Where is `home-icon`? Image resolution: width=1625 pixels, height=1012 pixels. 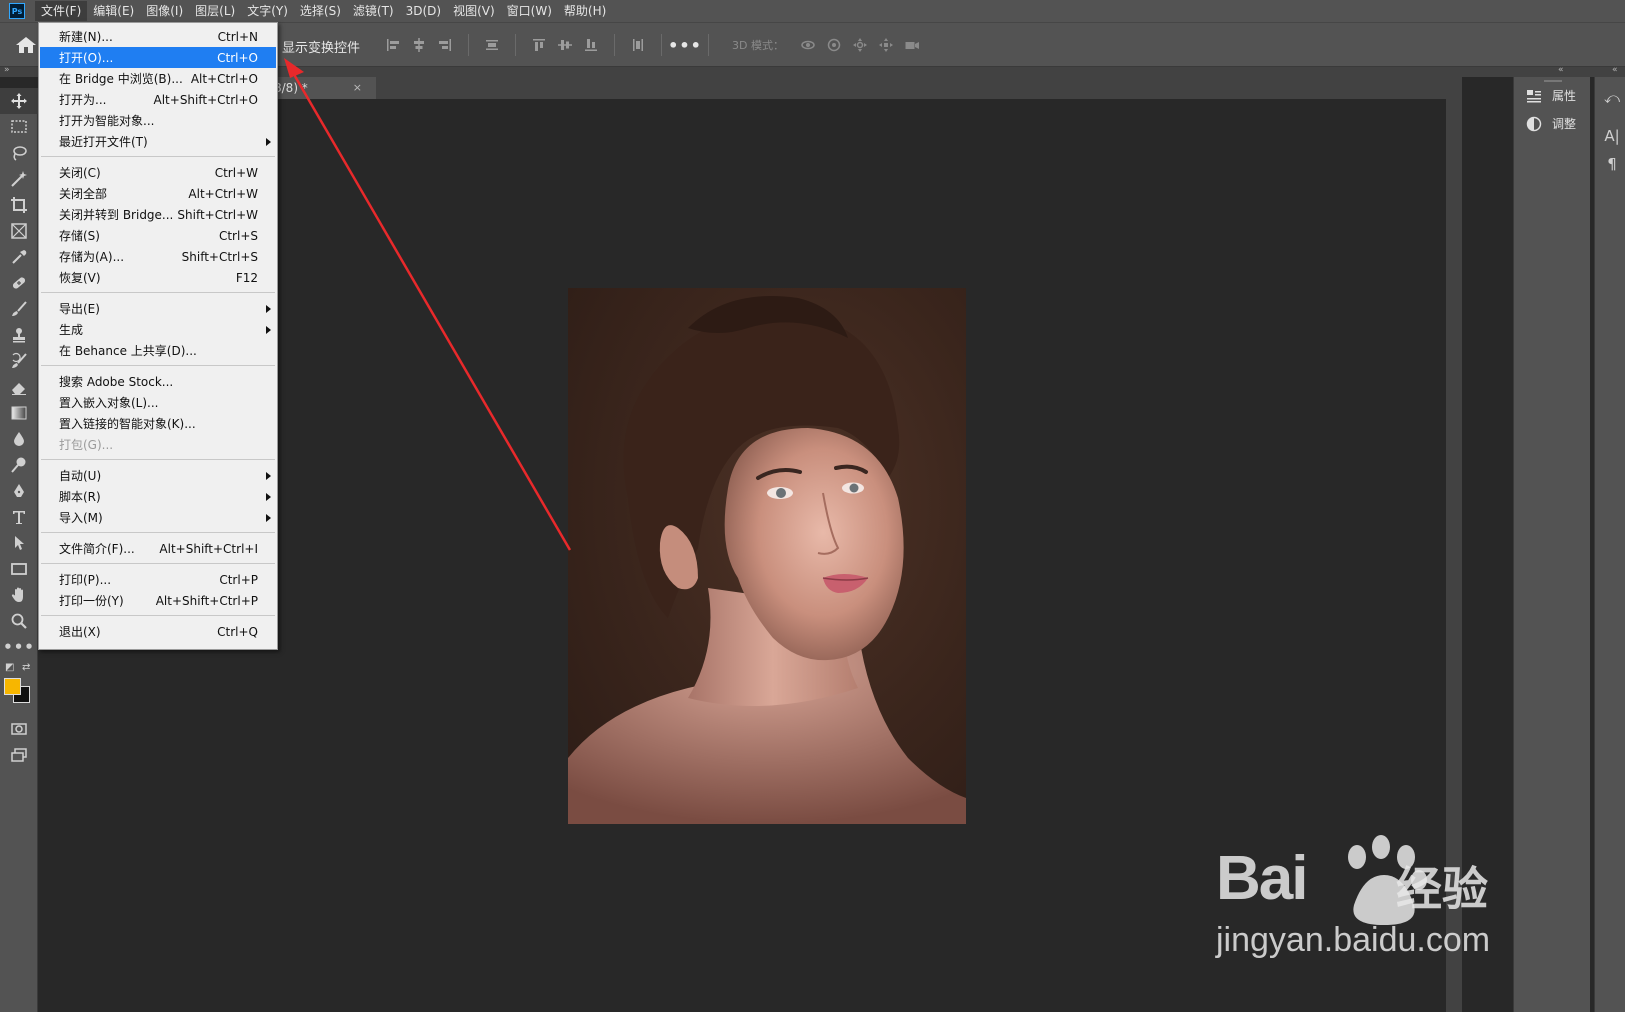
home-icon is located at coordinates (26, 45).